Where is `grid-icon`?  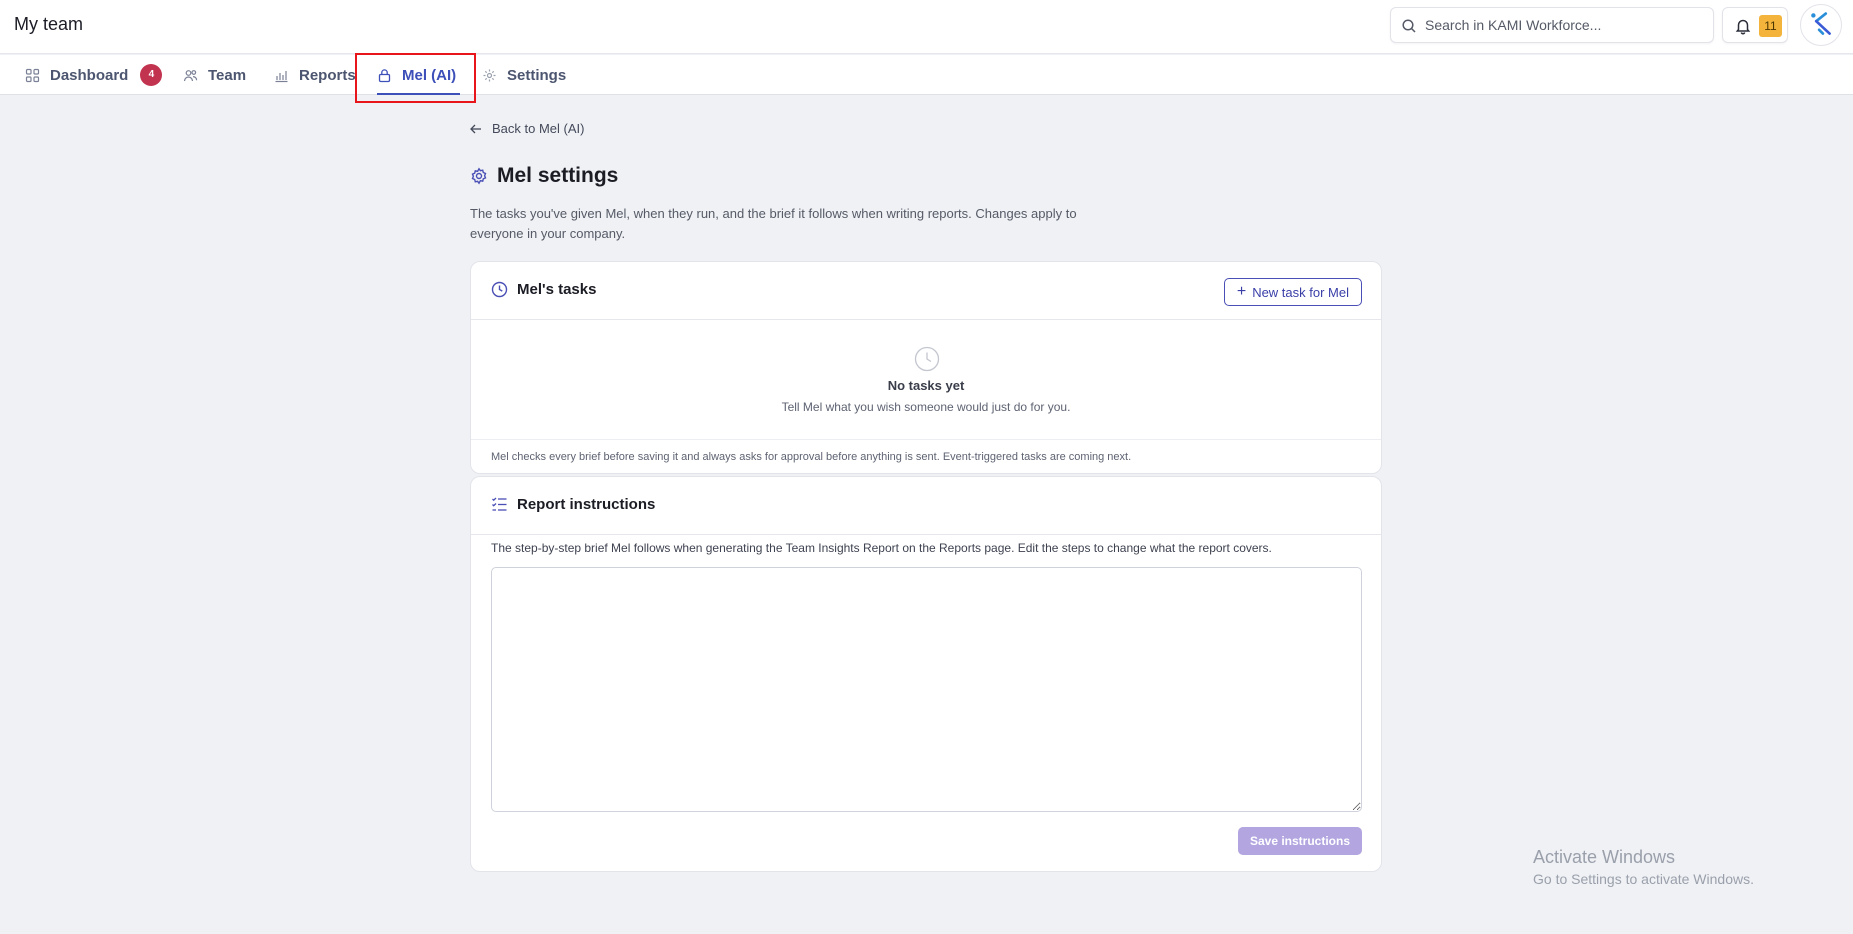
grid-icon is located at coordinates (32, 75).